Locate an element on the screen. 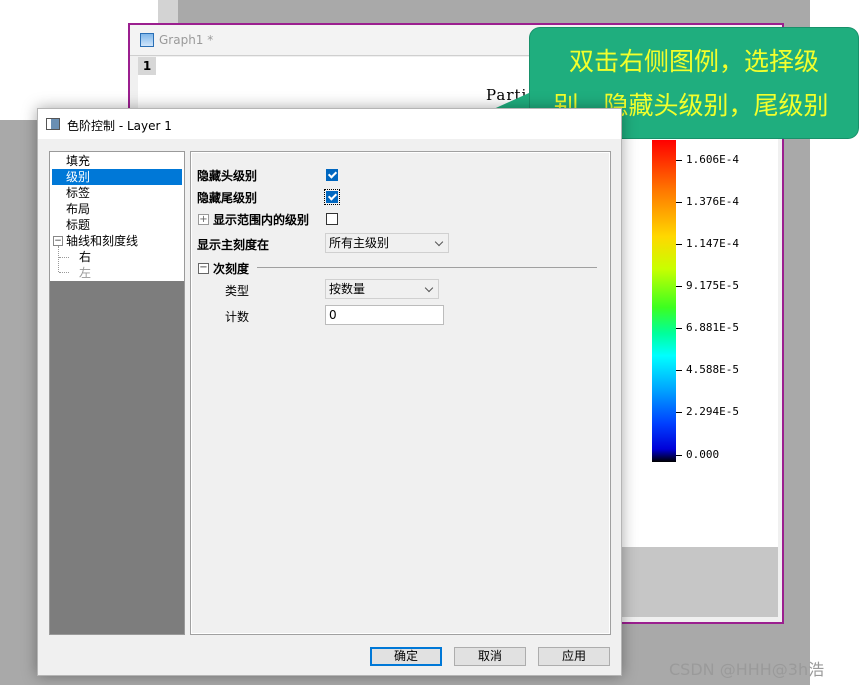  tree-item-layout: 布局 is located at coordinates (78, 209).